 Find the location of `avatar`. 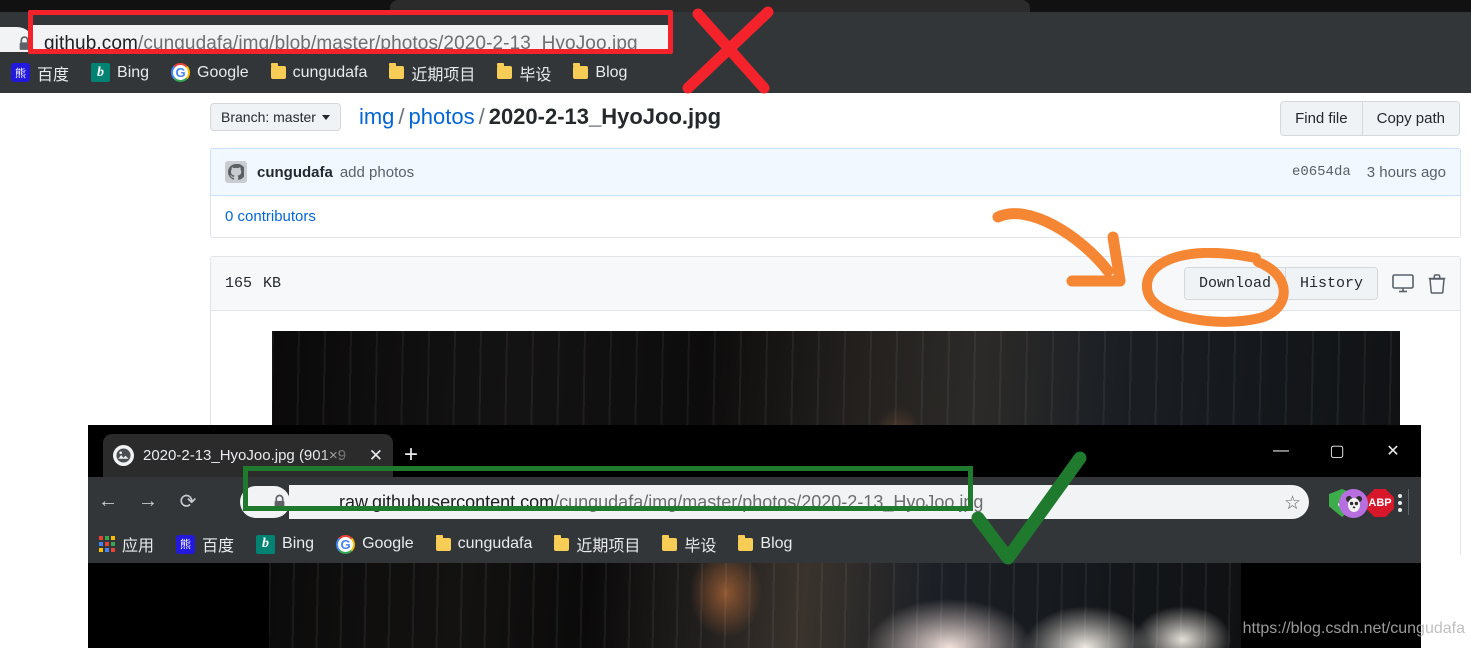

avatar is located at coordinates (236, 172).